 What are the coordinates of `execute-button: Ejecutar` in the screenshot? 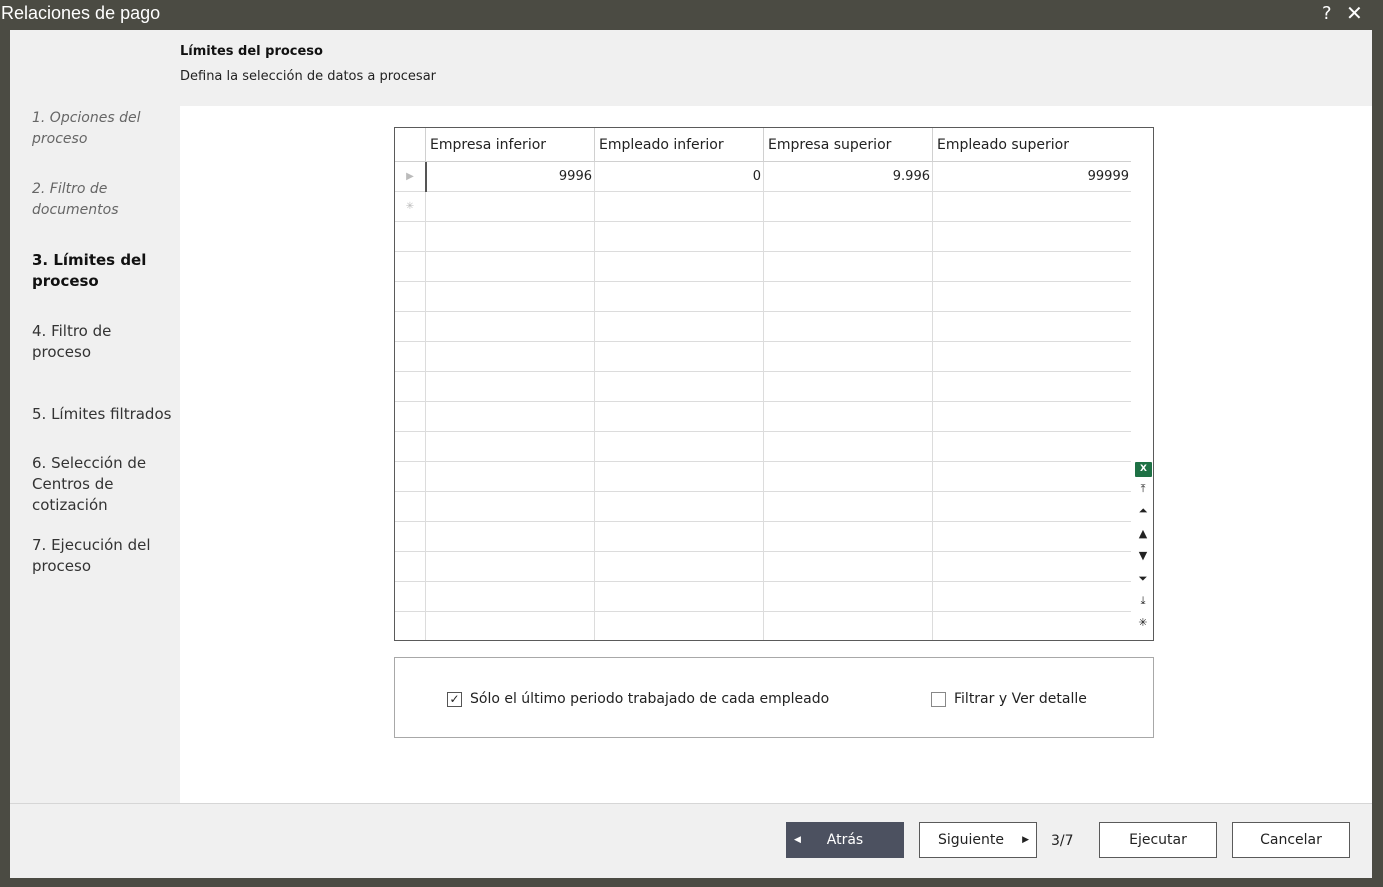 It's located at (1158, 840).